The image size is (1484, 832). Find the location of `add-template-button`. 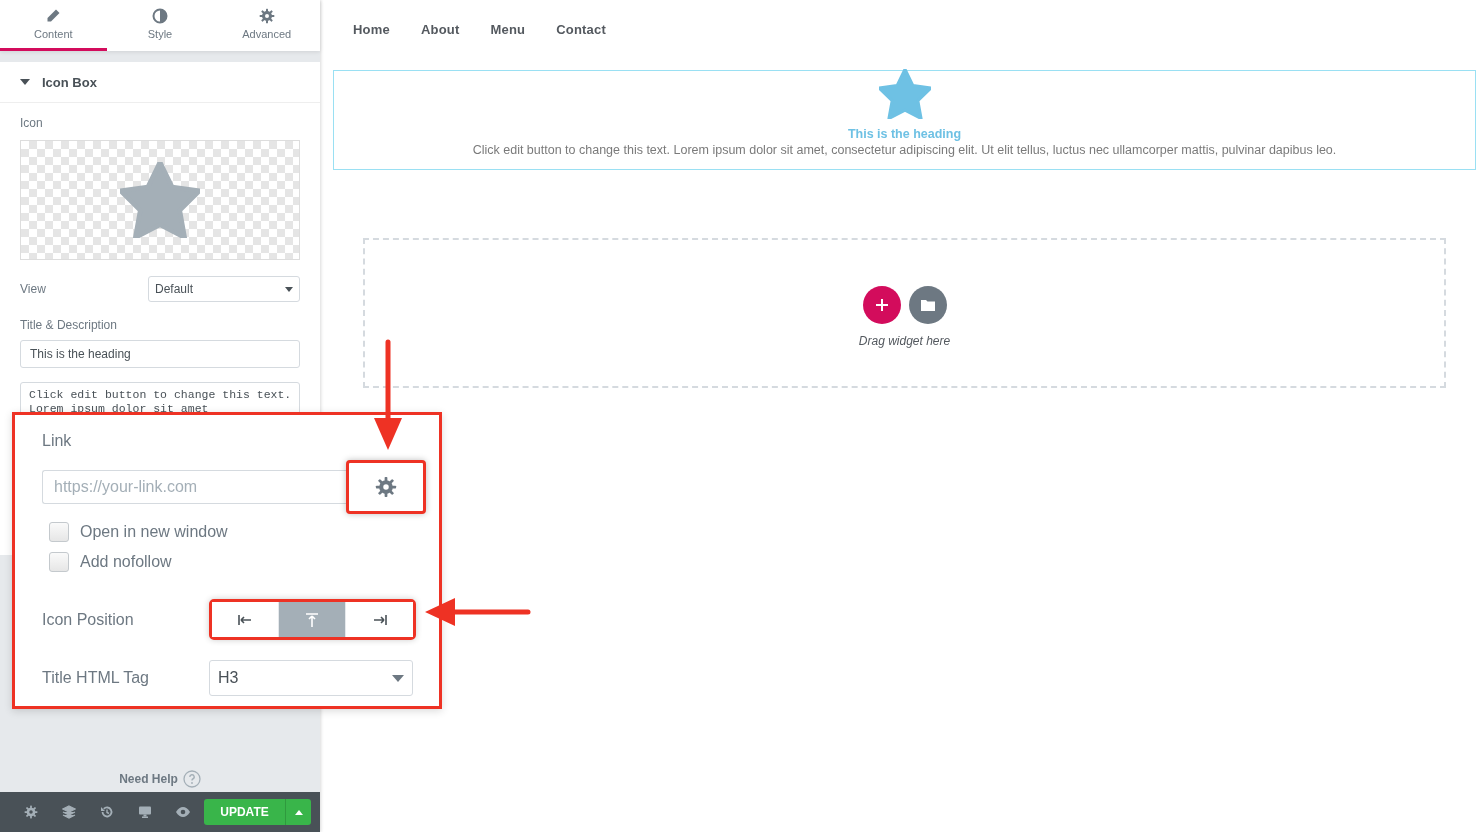

add-template-button is located at coordinates (927, 305).